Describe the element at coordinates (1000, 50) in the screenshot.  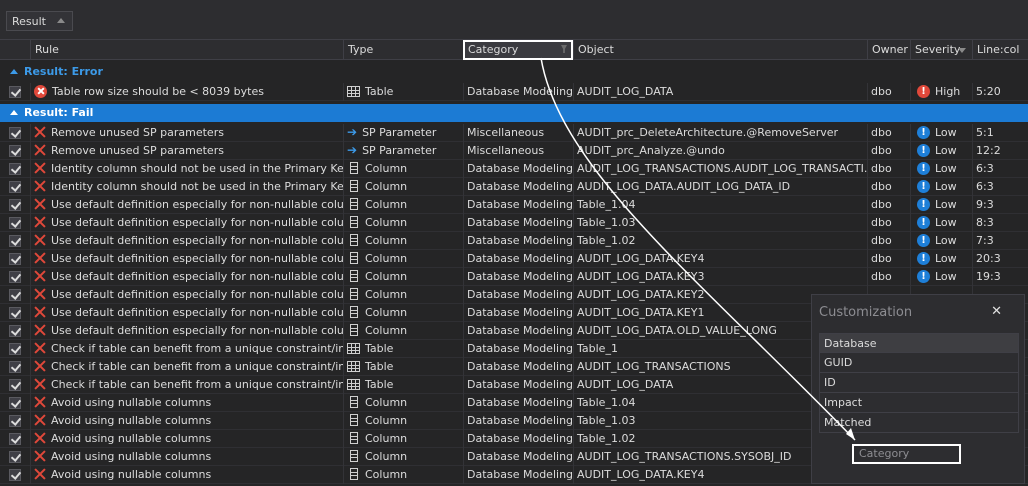
I see `column-header-linecol: Line:col` at that location.